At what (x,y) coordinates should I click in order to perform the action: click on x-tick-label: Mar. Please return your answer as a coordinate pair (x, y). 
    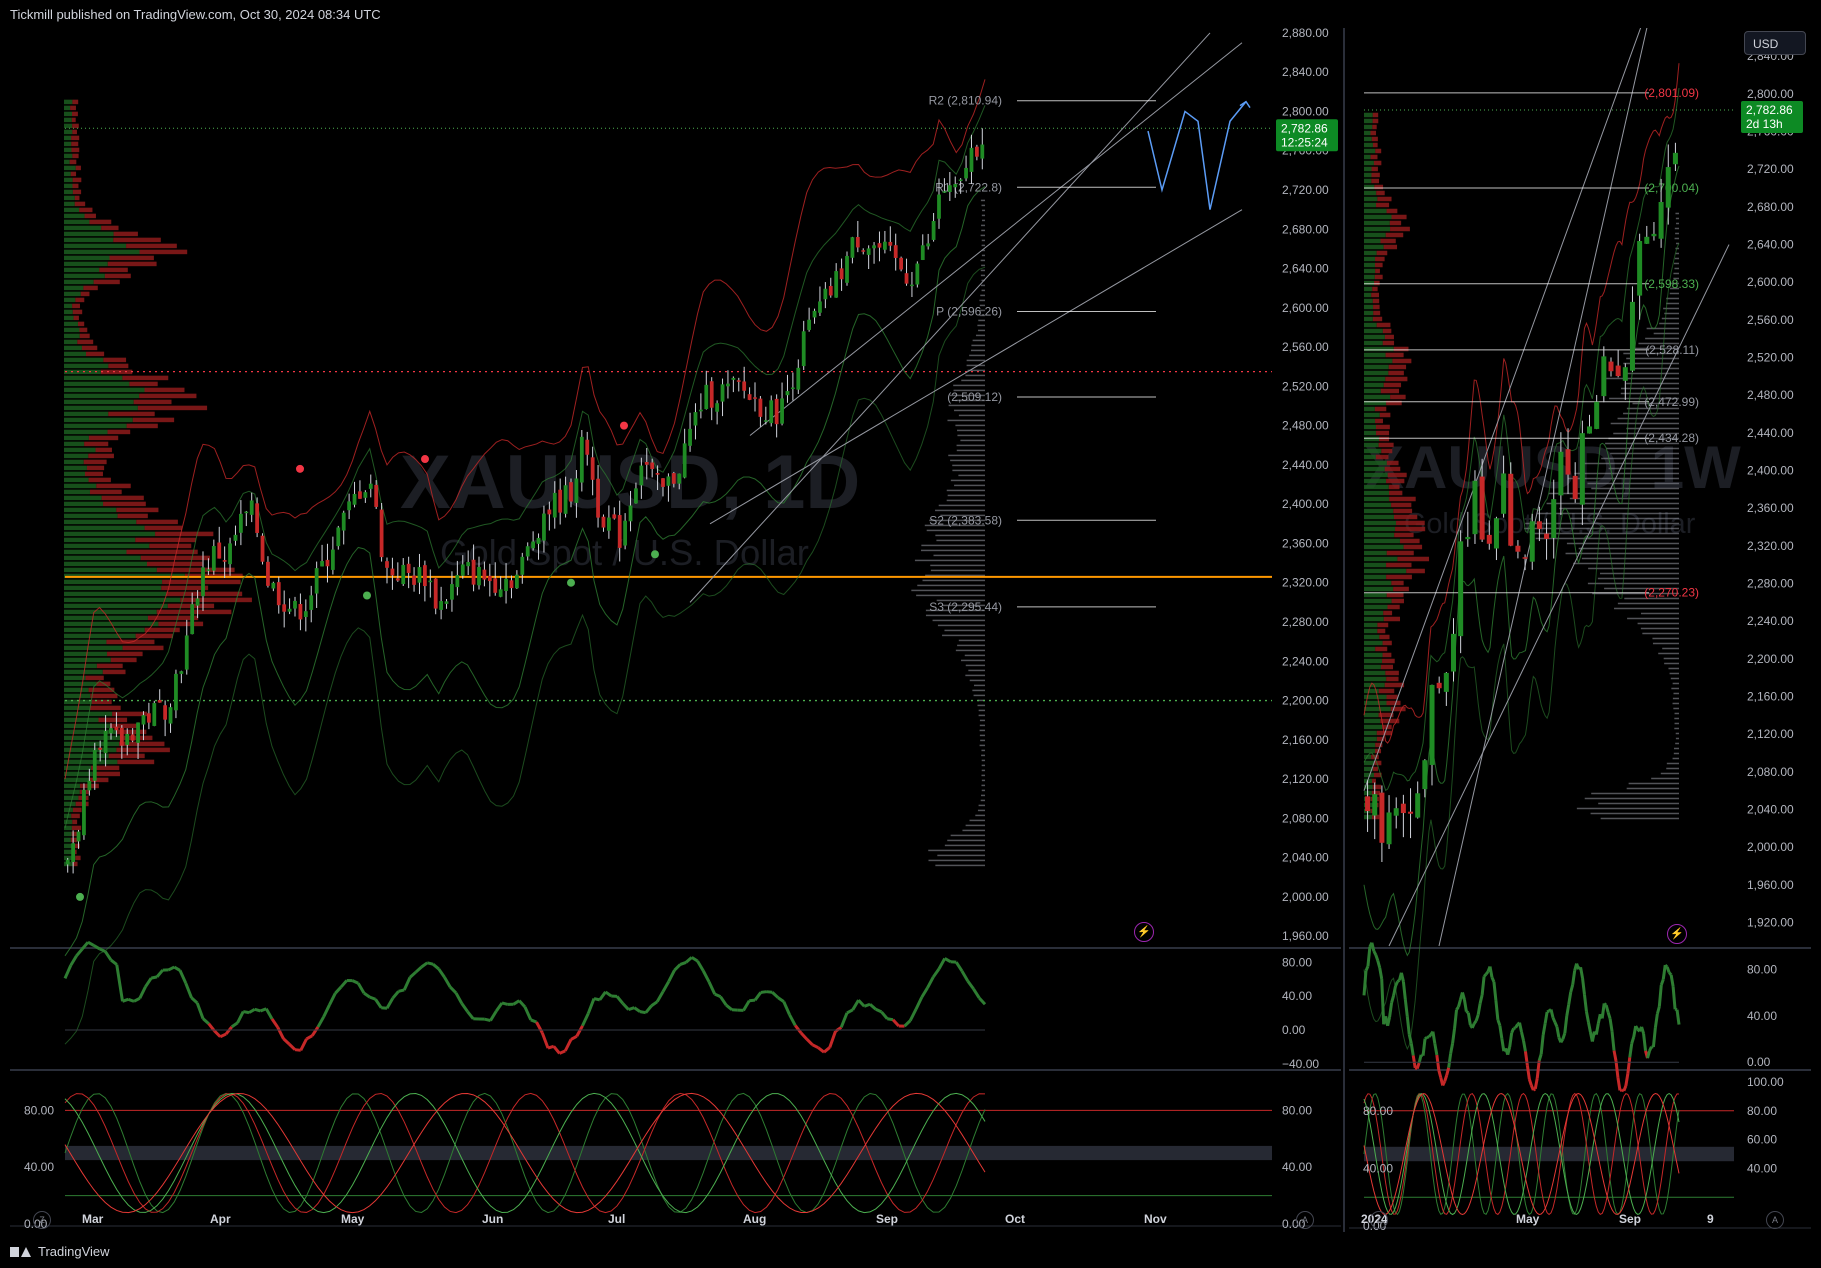
    Looking at the image, I should click on (93, 1219).